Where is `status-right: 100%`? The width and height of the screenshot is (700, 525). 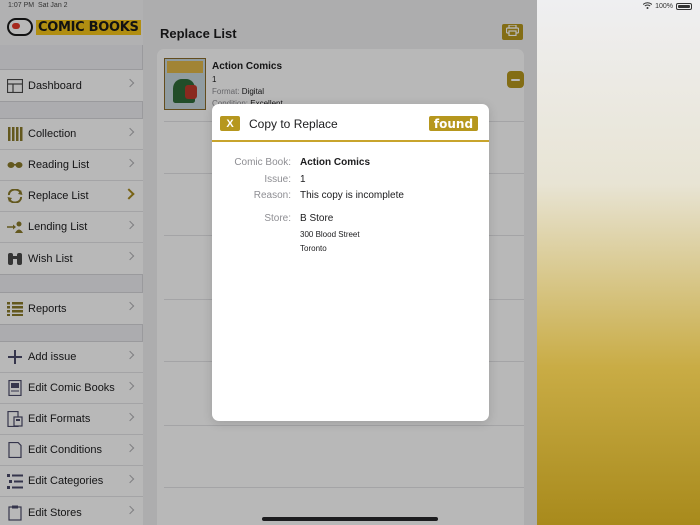 status-right: 100% is located at coordinates (667, 6).